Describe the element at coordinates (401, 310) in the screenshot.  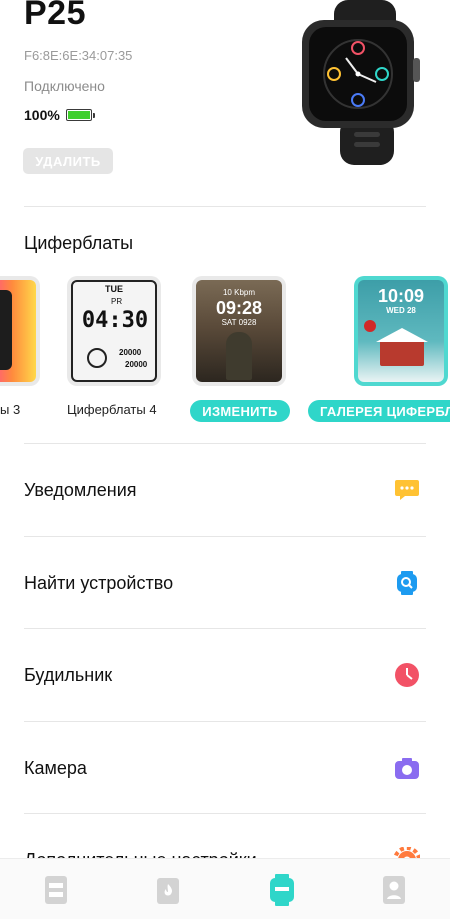
I see `face-date: WED 28` at that location.